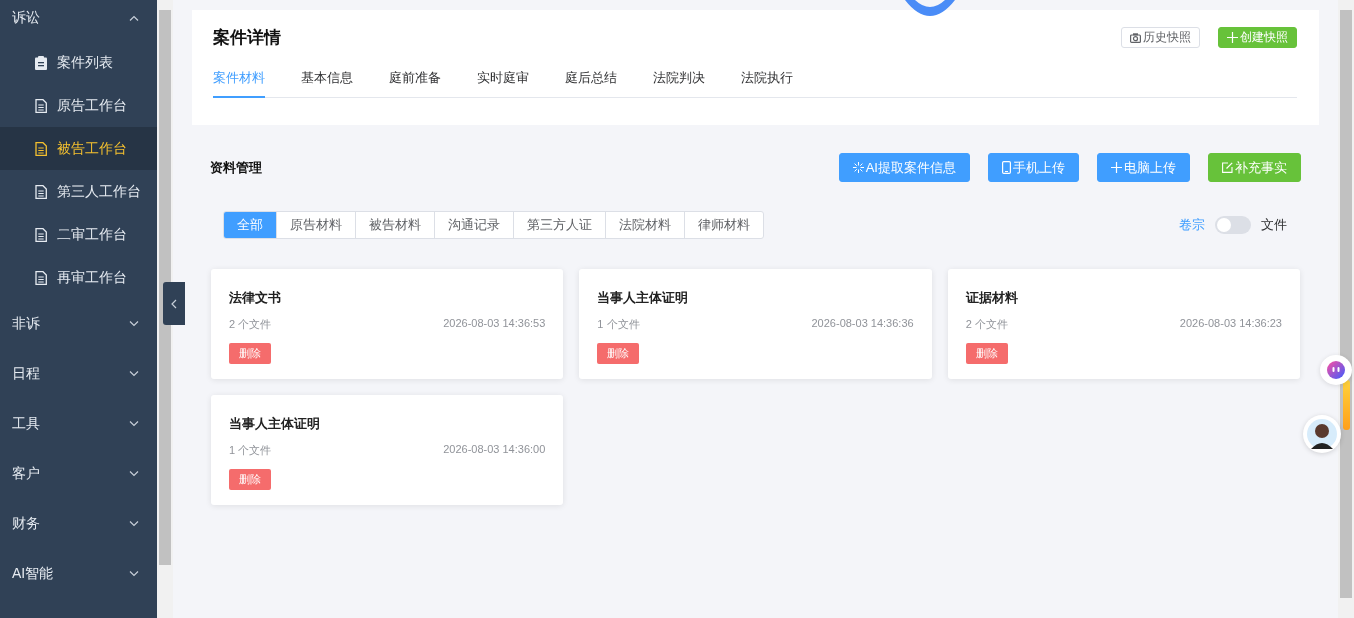 The image size is (1354, 618). I want to click on menu-group: 工具, so click(78, 424).